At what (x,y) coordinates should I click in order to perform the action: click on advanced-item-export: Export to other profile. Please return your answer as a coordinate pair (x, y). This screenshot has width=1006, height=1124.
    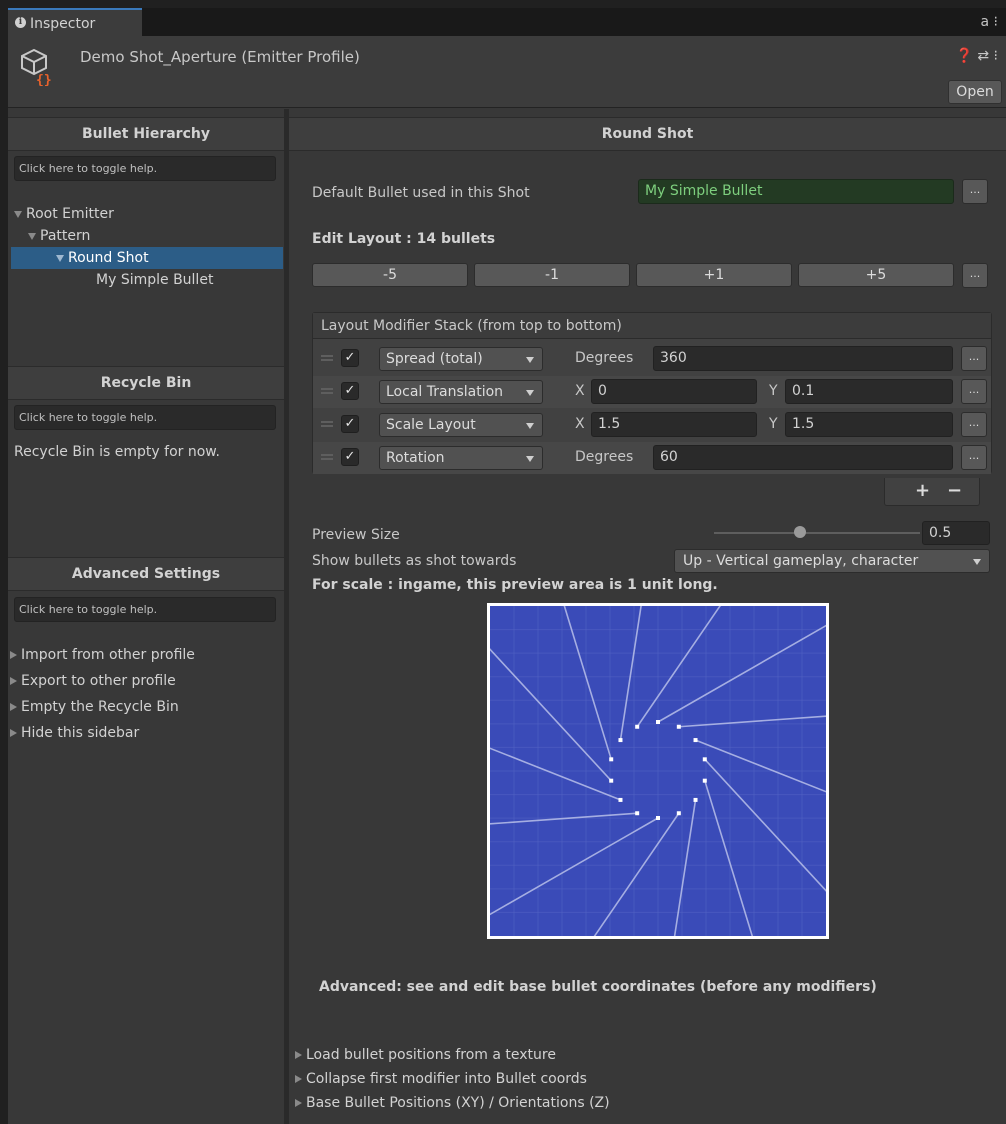
    Looking at the image, I should click on (93, 681).